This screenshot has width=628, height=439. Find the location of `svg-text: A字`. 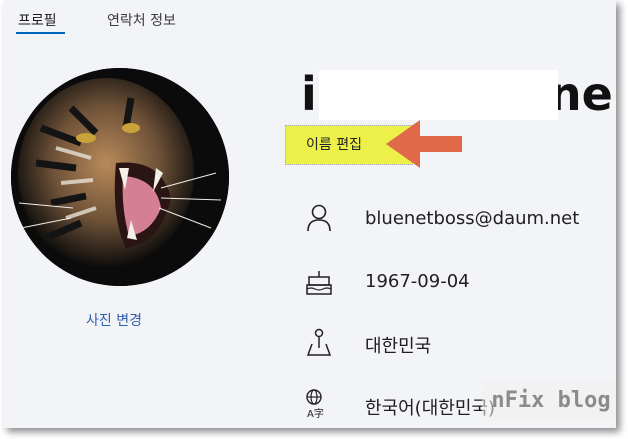

svg-text: A字 is located at coordinates (315, 413).